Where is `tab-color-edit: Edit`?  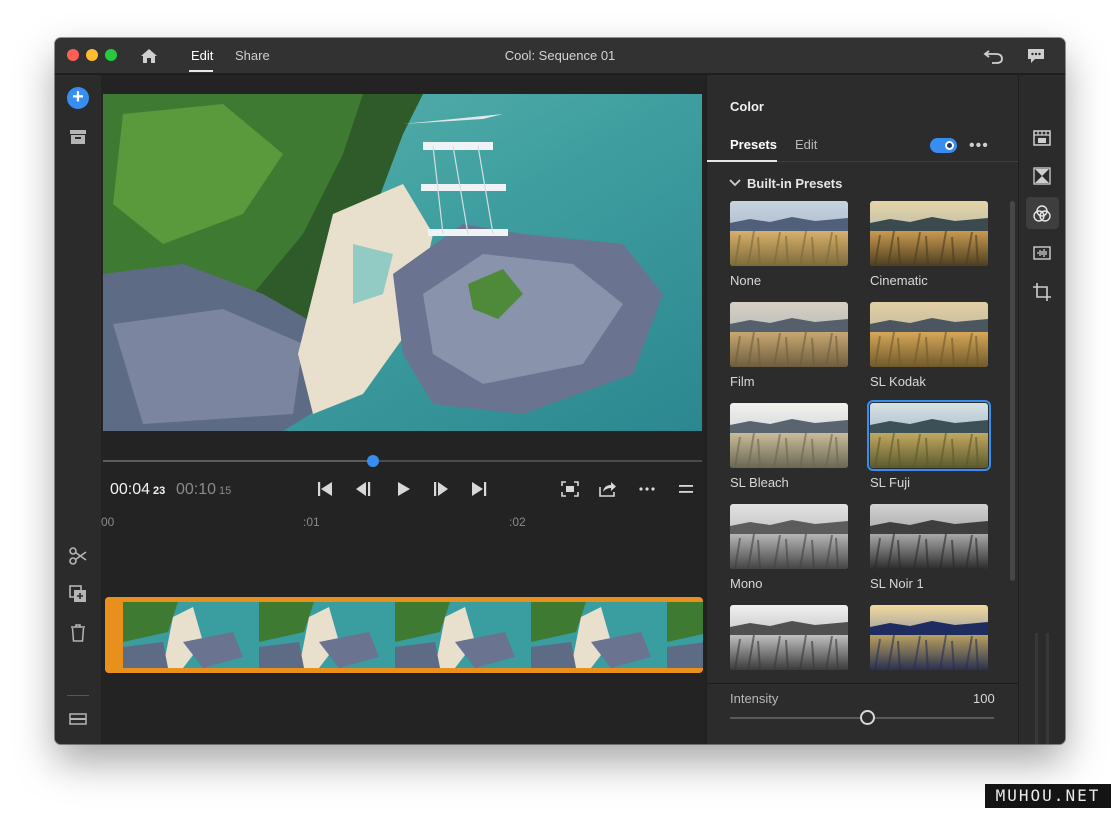
tab-color-edit: Edit is located at coordinates (806, 144).